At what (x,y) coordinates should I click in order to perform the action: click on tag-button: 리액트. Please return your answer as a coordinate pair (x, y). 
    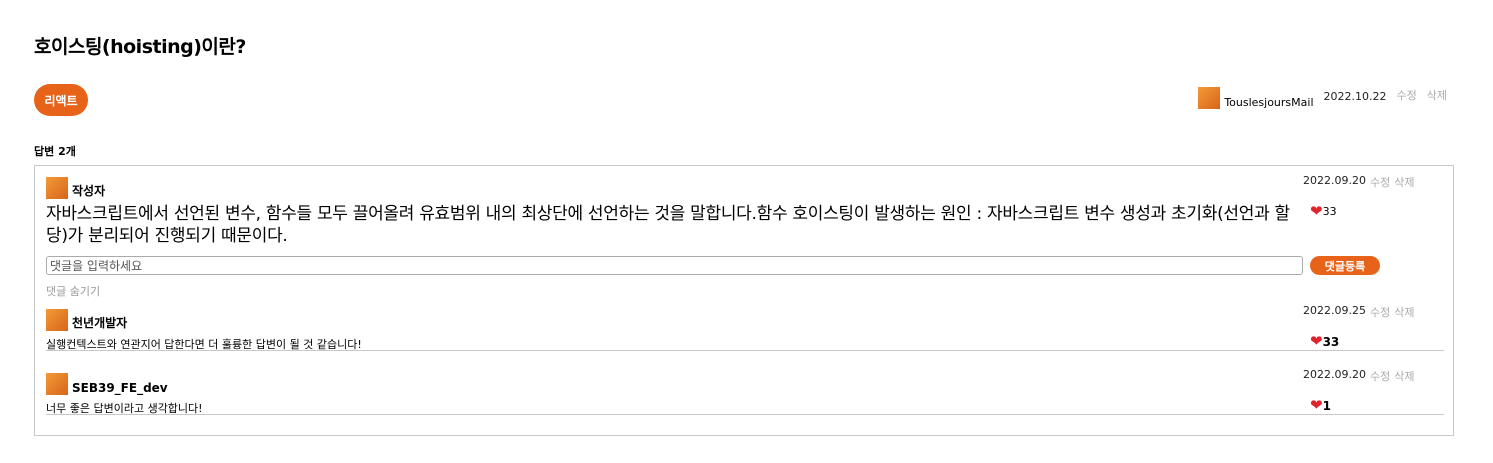
    Looking at the image, I should click on (61, 100).